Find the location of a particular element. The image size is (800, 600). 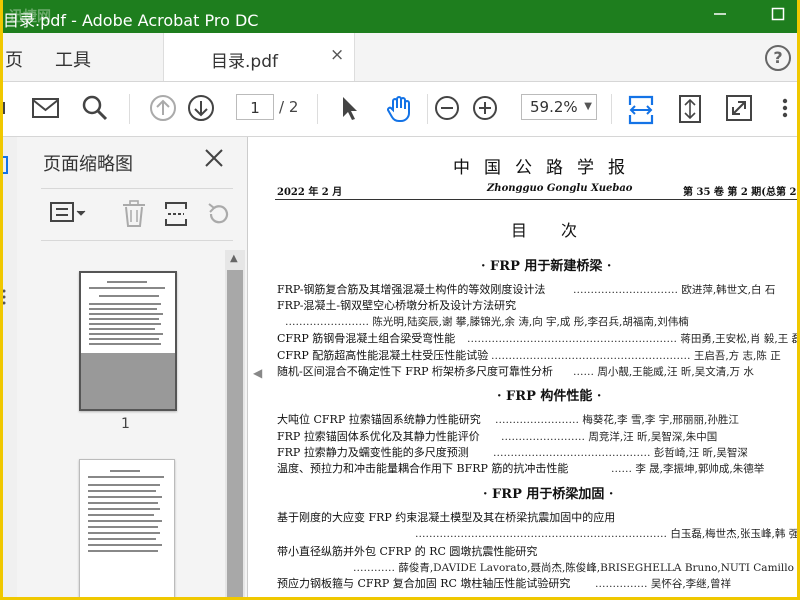

section-title: · FRP 构件性能 · is located at coordinates (549, 396).